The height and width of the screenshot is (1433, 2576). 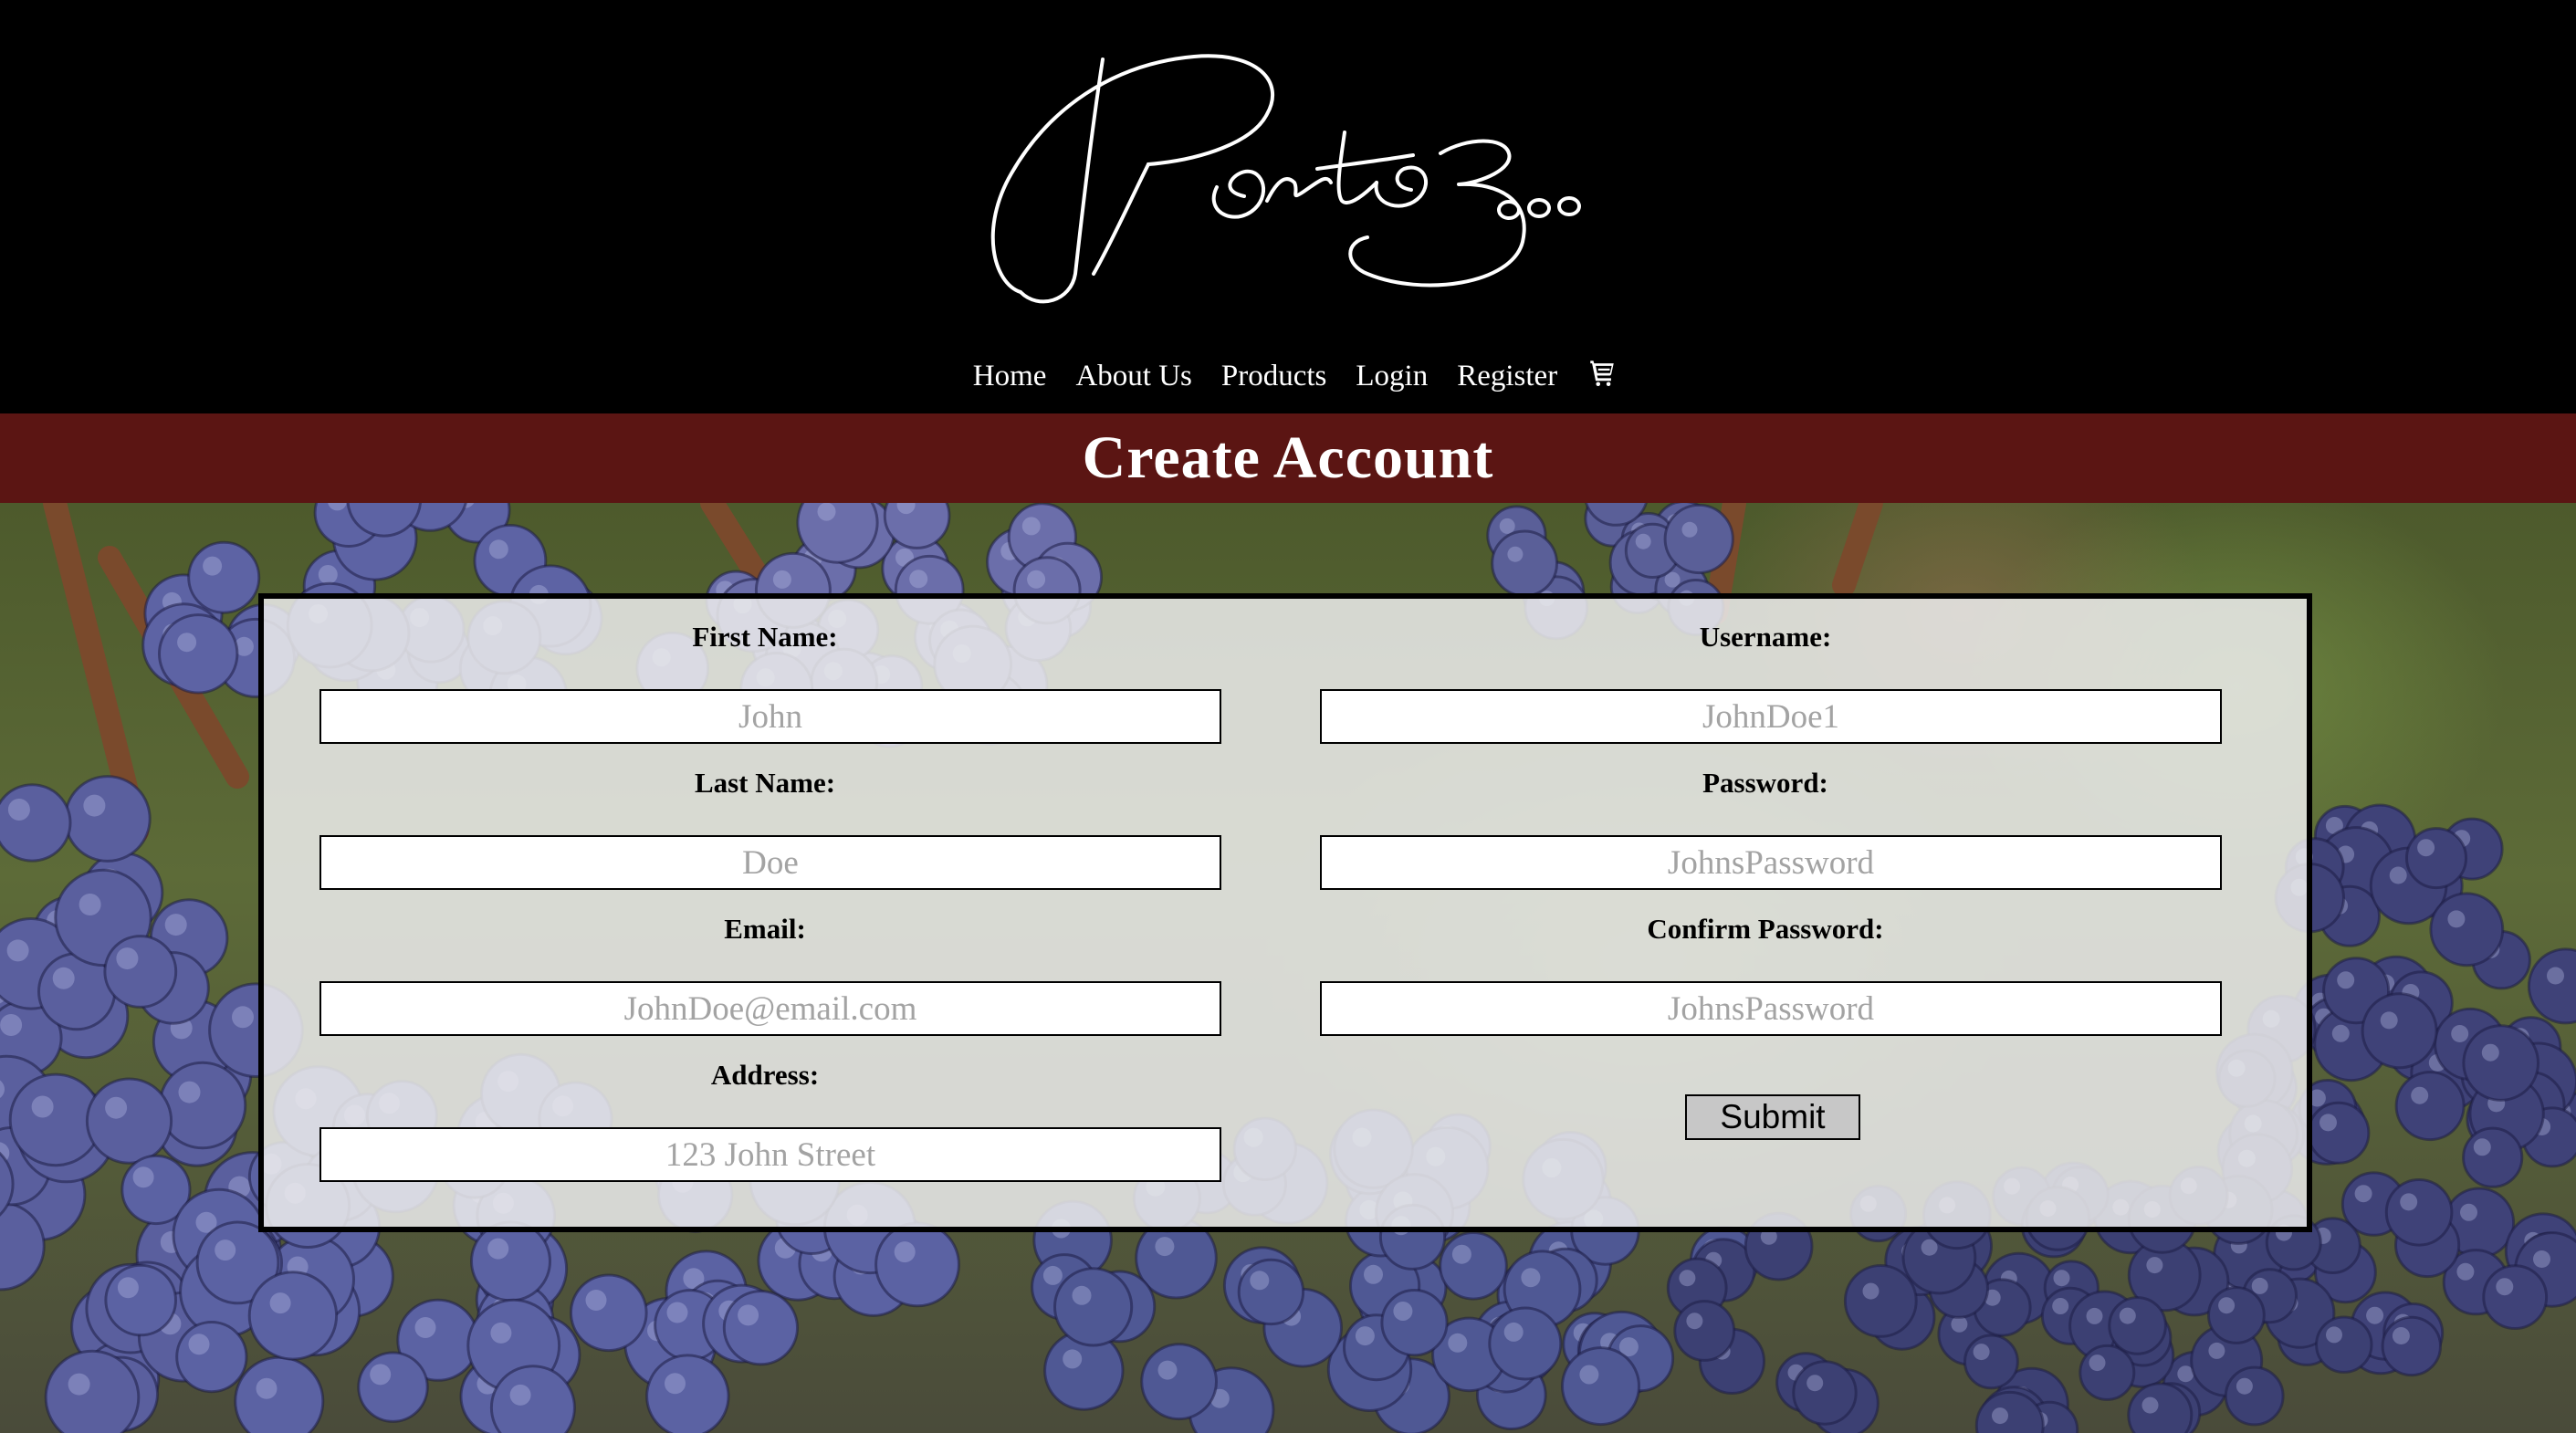 What do you see at coordinates (1285, 178) in the screenshot?
I see `porto3000-logo` at bounding box center [1285, 178].